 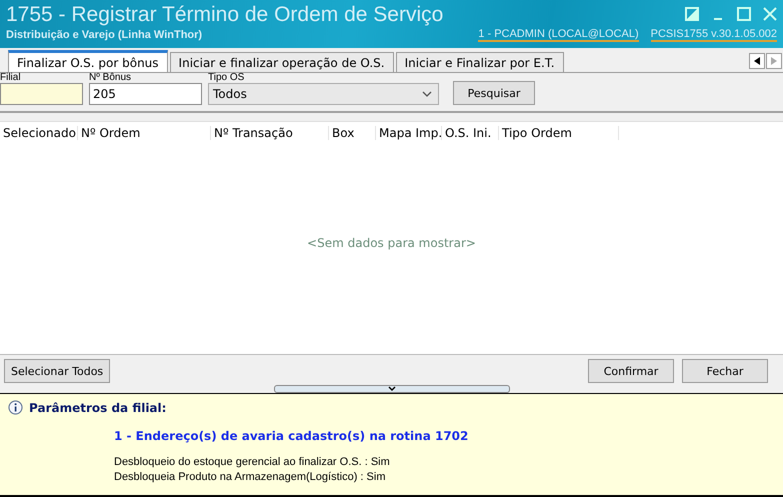 I want to click on scroll-left-button, so click(x=757, y=61).